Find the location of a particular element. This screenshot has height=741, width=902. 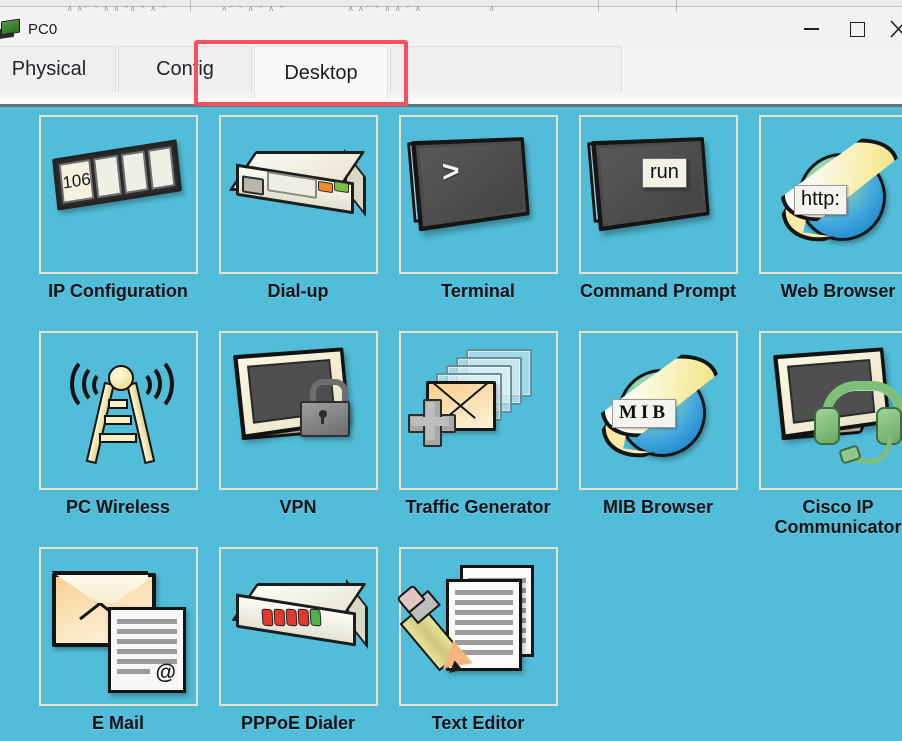

window-title: PC0 is located at coordinates (43, 29).